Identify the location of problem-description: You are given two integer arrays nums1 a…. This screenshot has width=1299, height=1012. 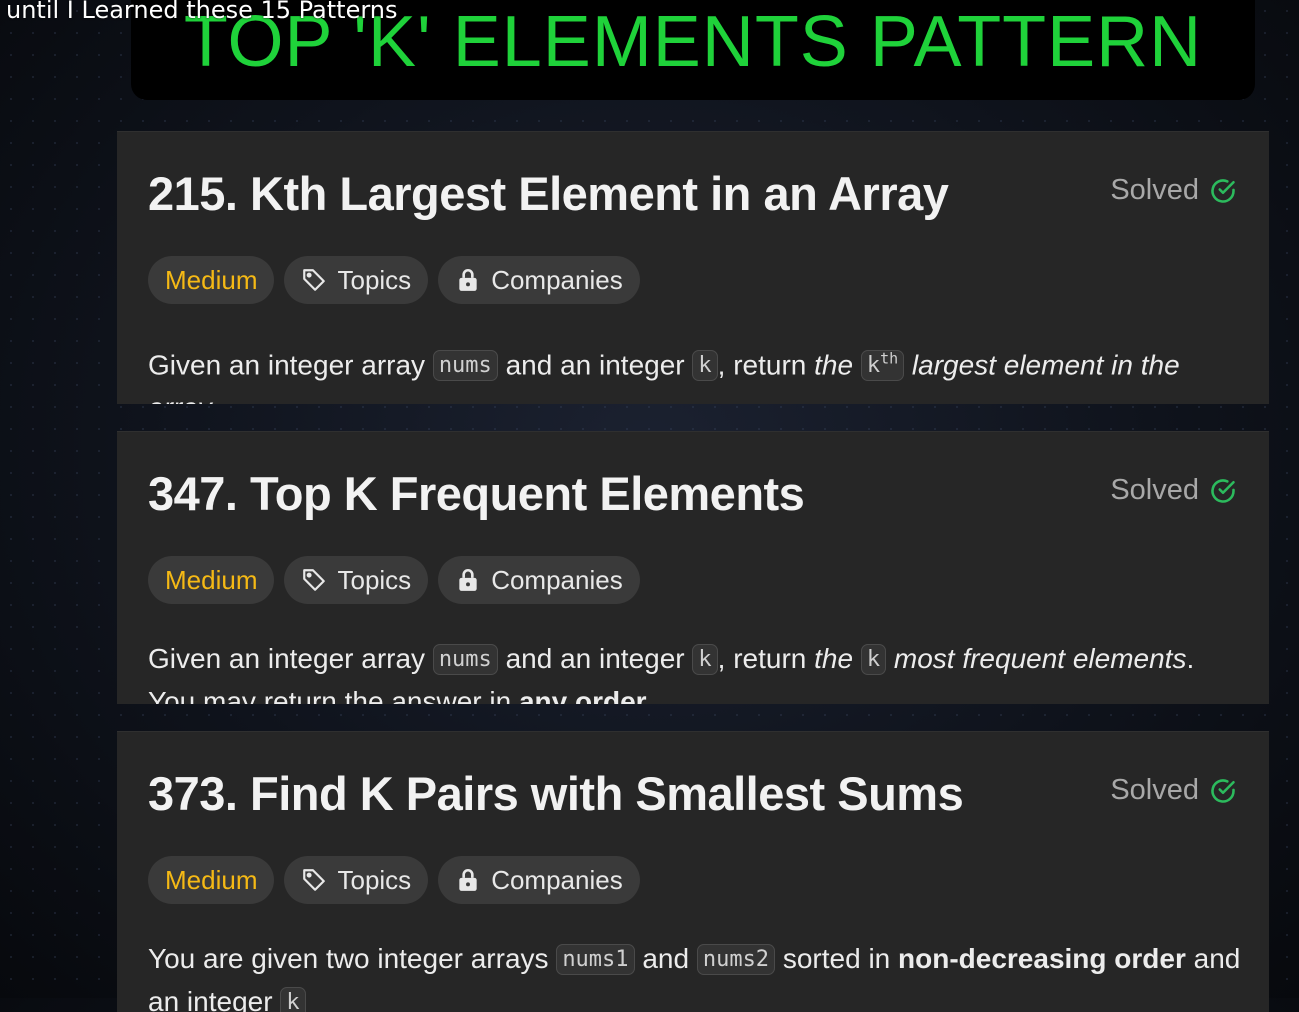
(698, 975).